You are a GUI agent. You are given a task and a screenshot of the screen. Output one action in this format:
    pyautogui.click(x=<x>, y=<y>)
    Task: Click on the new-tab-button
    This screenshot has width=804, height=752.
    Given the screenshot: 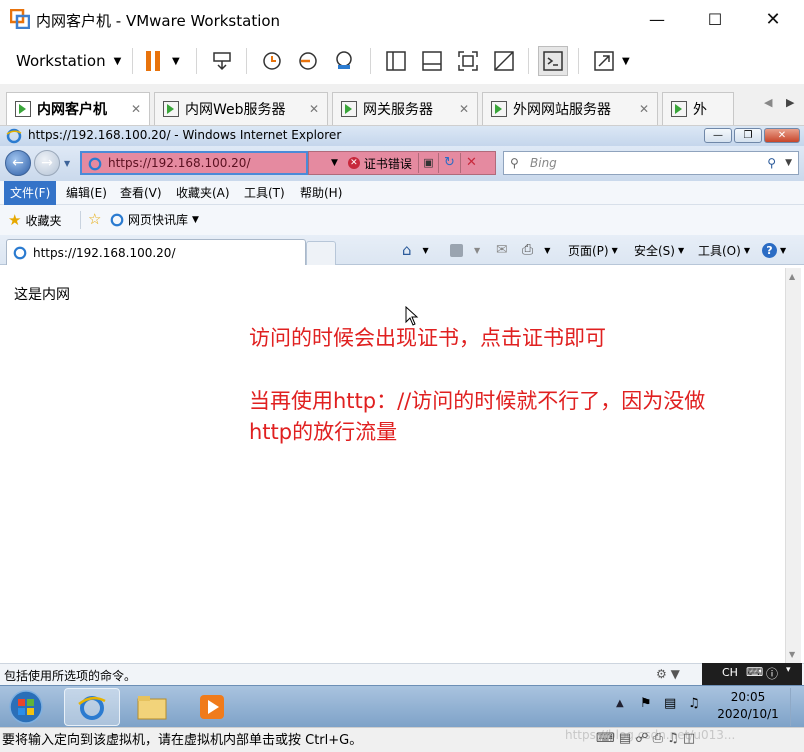 What is the action you would take?
    pyautogui.click(x=321, y=253)
    